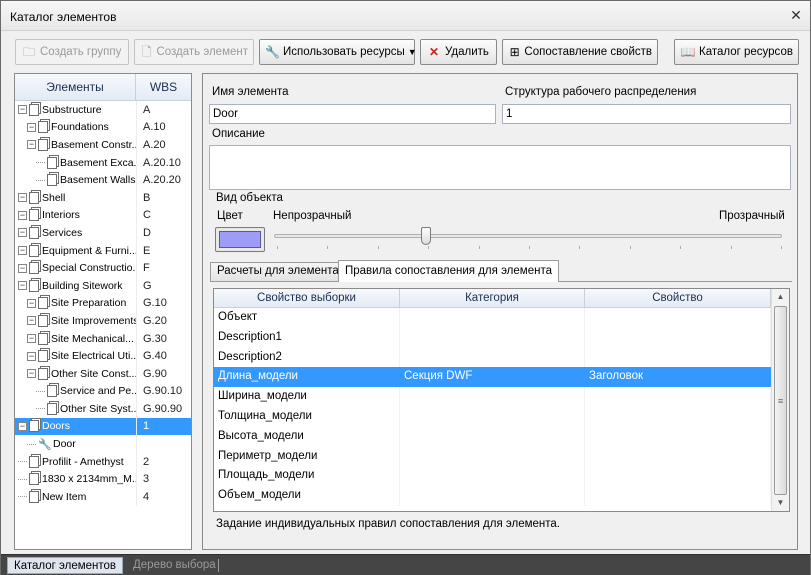 Image resolution: width=811 pixels, height=575 pixels. I want to click on tree-row: − Other Site Const... G.90, so click(103, 373).